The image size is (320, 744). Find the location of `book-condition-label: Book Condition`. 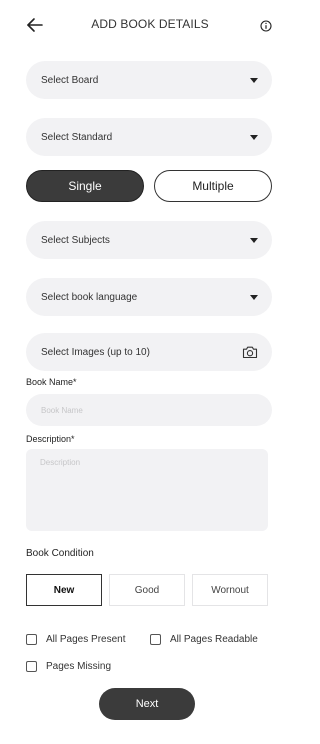

book-condition-label: Book Condition is located at coordinates (60, 553).